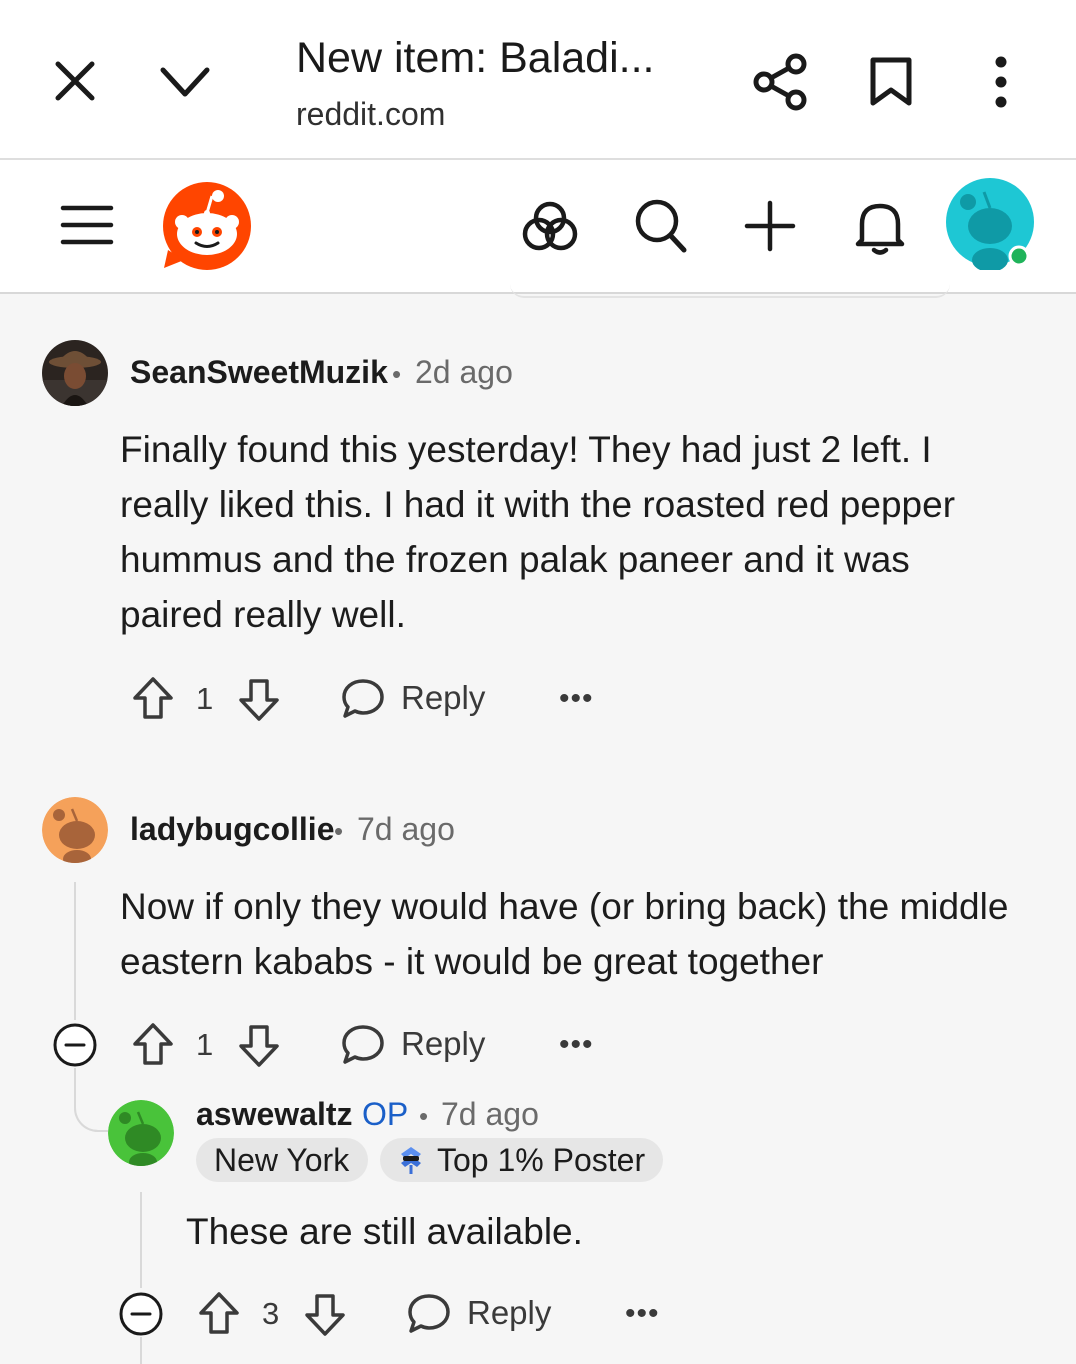  Describe the element at coordinates (730, 291) in the screenshot. I see `post-card-edge` at that location.